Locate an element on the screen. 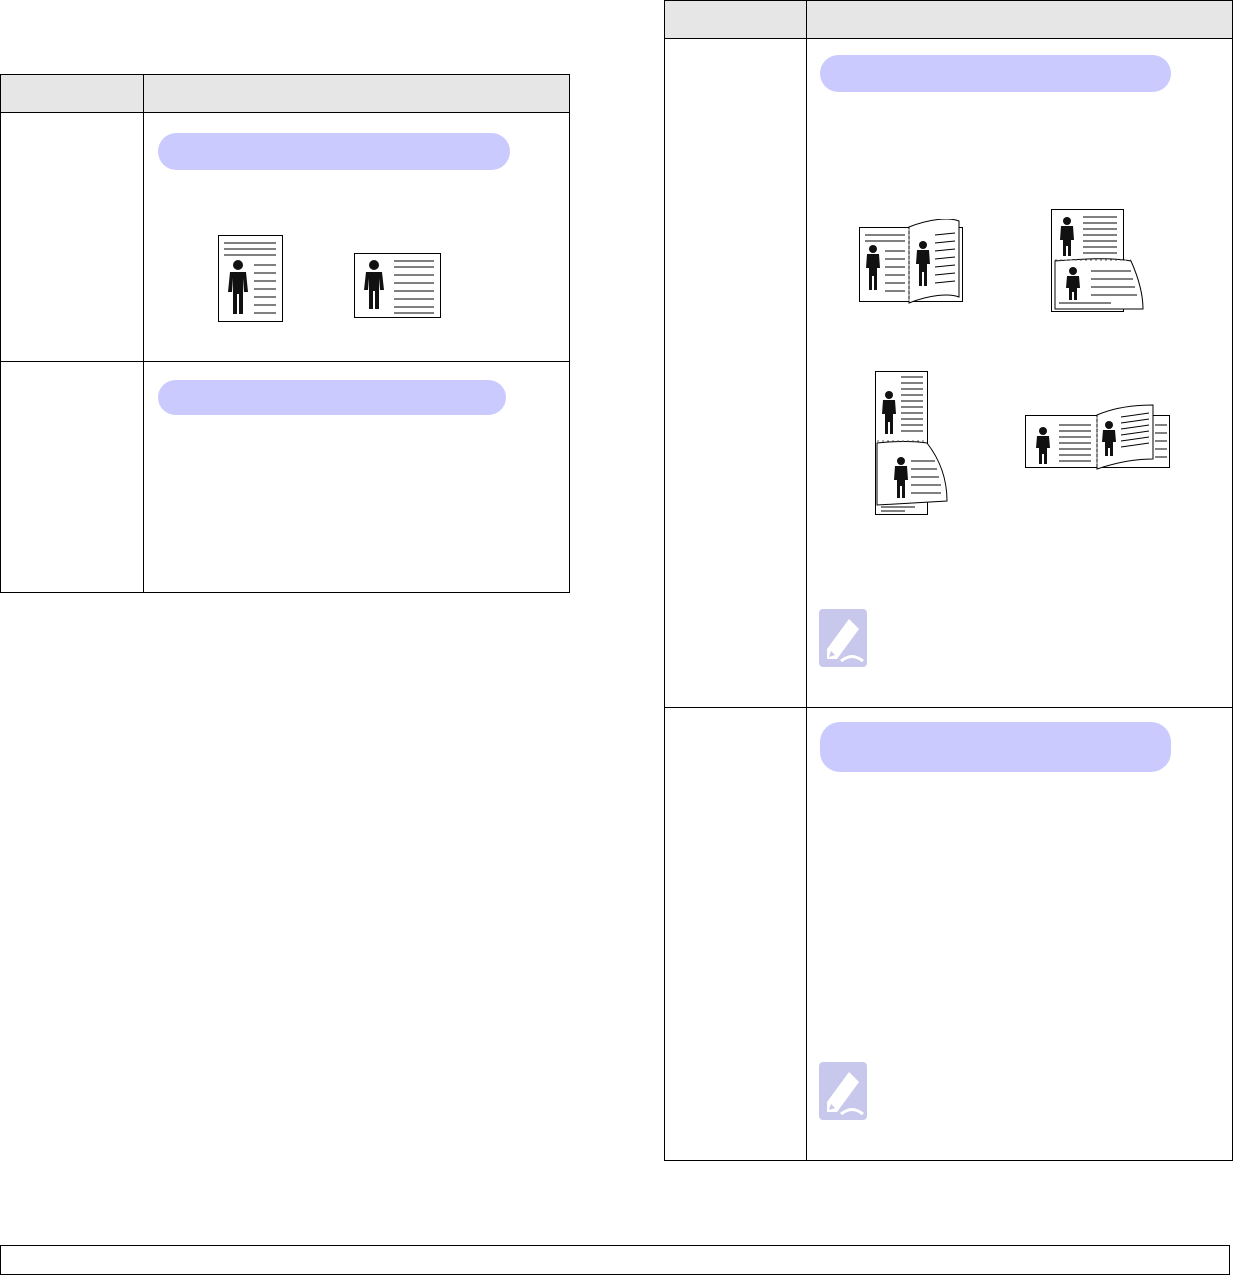 The width and height of the screenshot is (1233, 1277). portrait-page-icon is located at coordinates (250, 278).